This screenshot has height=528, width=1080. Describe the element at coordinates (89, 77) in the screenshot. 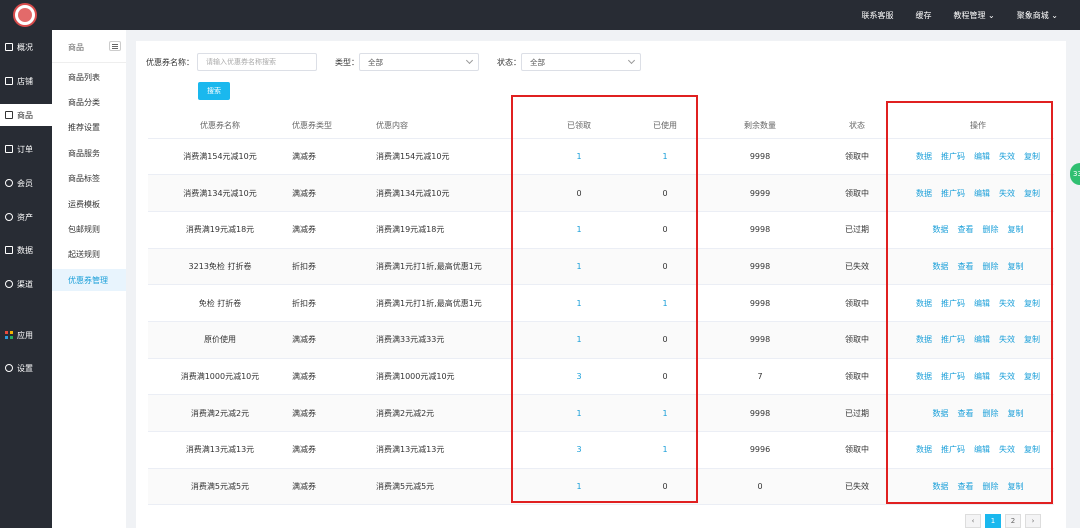

I see `sub-sidebar-item-0: 商品列表` at that location.